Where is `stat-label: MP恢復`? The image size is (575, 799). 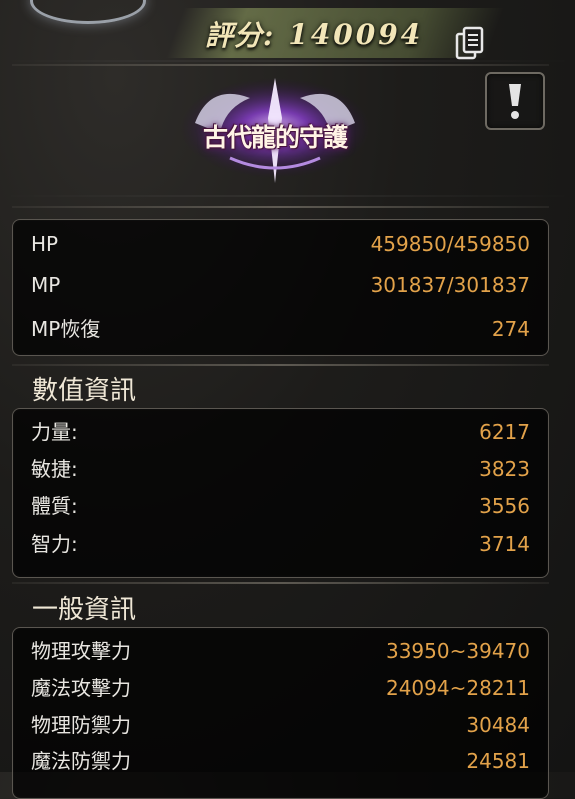
stat-label: MP恢復 is located at coordinates (66, 329).